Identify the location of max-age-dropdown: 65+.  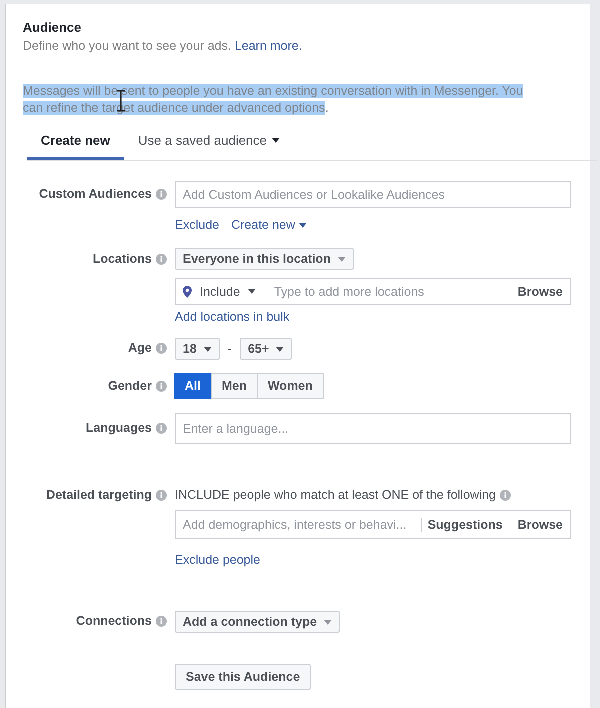
(266, 349).